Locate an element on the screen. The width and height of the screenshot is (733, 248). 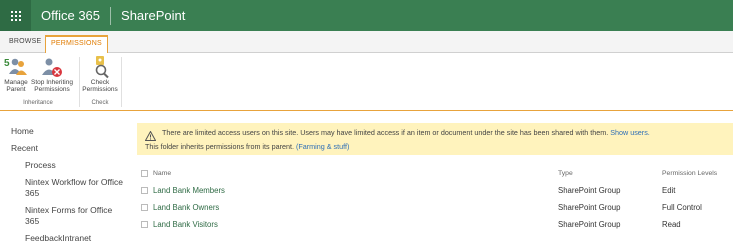
stop-inheriting-button: Stop Inheriting Permissions is located at coordinates (52, 74).